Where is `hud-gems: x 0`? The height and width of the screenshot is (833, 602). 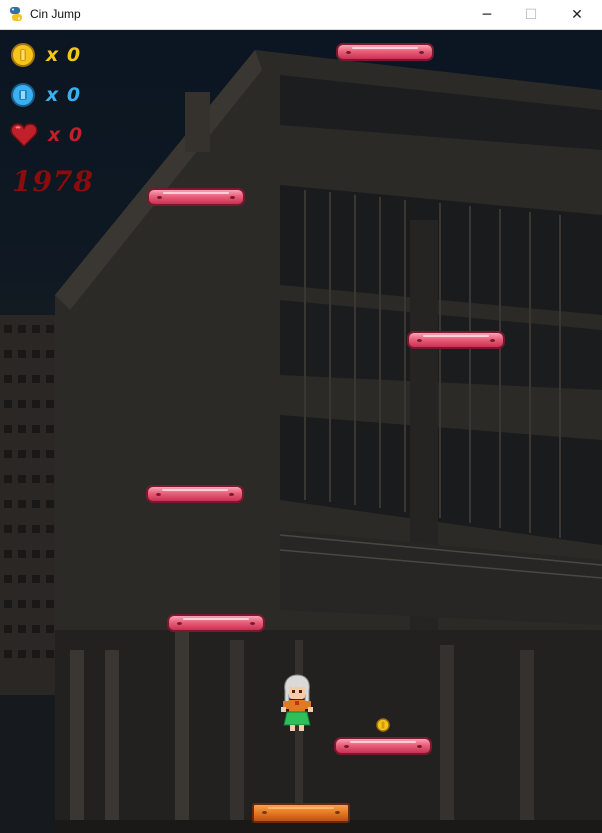 hud-gems: x 0 is located at coordinates (45, 95).